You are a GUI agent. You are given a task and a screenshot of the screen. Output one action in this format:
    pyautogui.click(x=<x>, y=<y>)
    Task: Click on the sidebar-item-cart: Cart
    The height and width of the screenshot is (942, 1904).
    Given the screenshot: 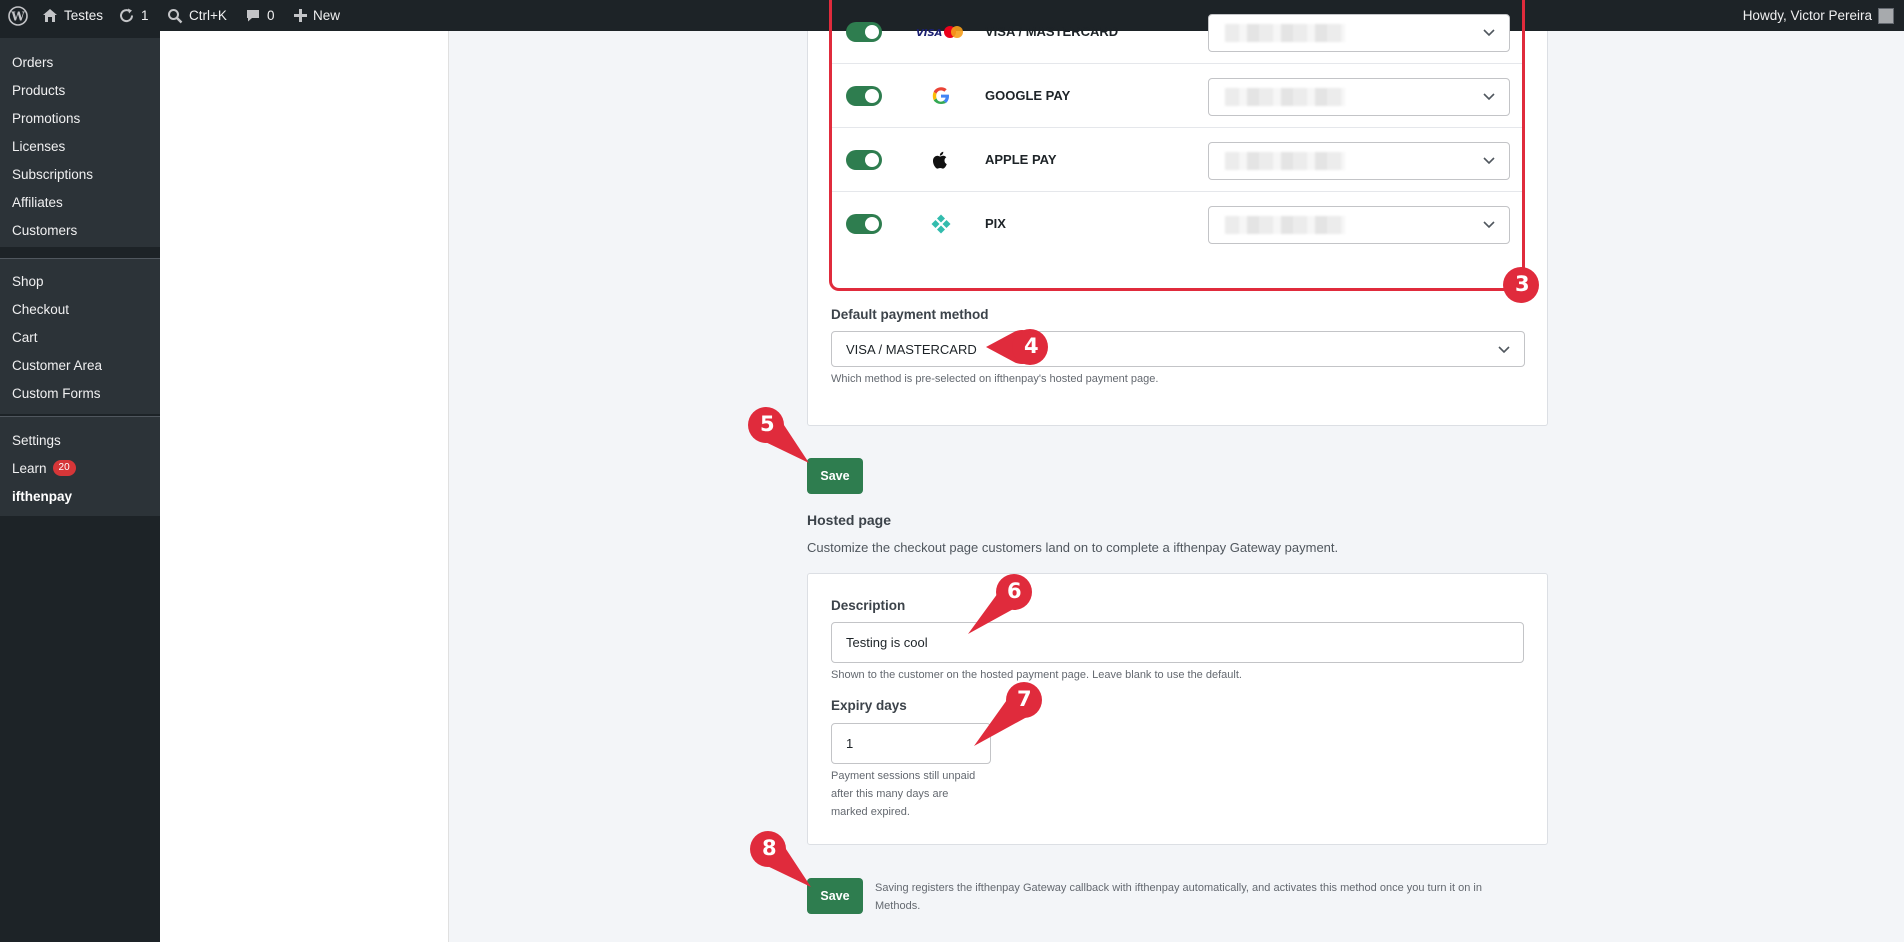 What is the action you would take?
    pyautogui.click(x=80, y=337)
    